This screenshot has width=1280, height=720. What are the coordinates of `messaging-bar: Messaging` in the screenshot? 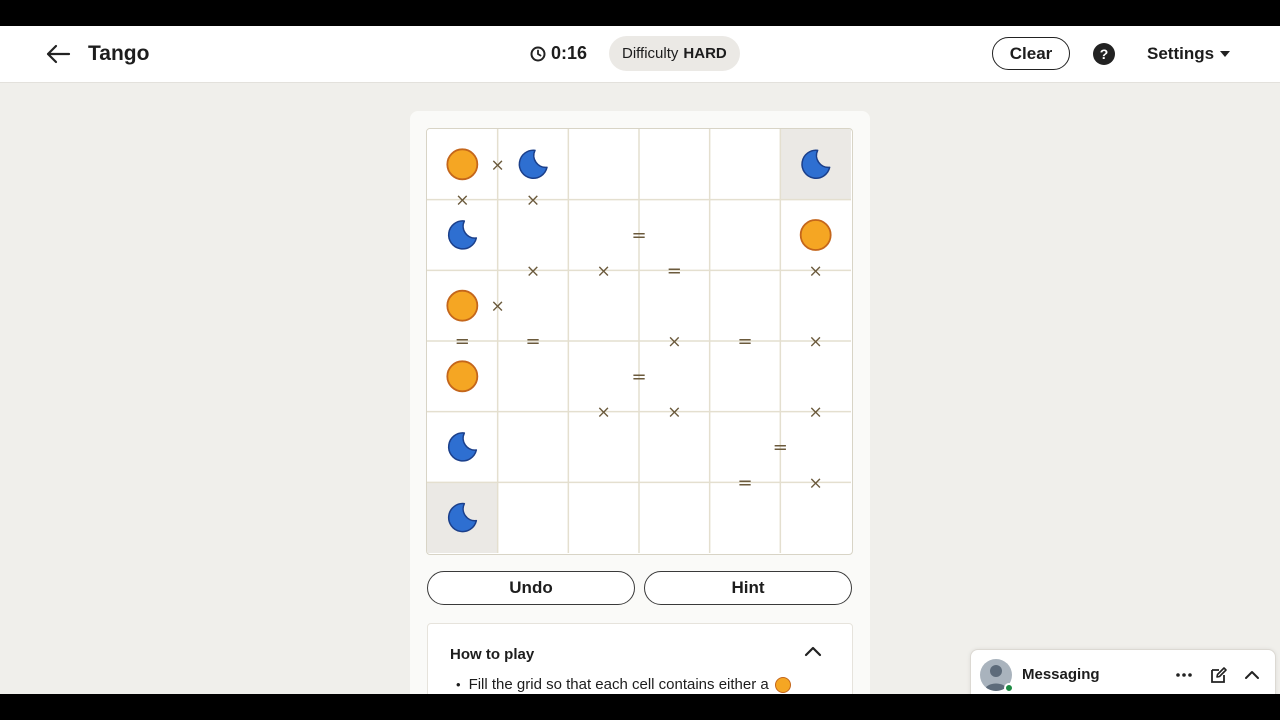 It's located at (1123, 671).